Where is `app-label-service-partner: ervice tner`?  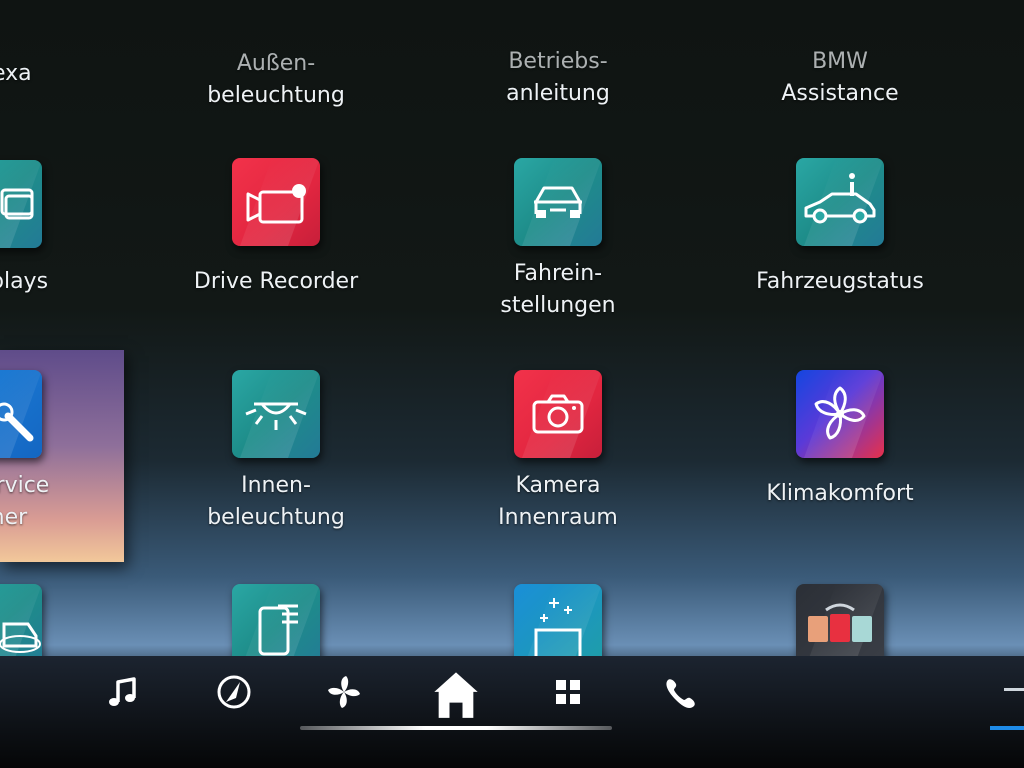
app-label-service-partner: ervice tner is located at coordinates (24, 502).